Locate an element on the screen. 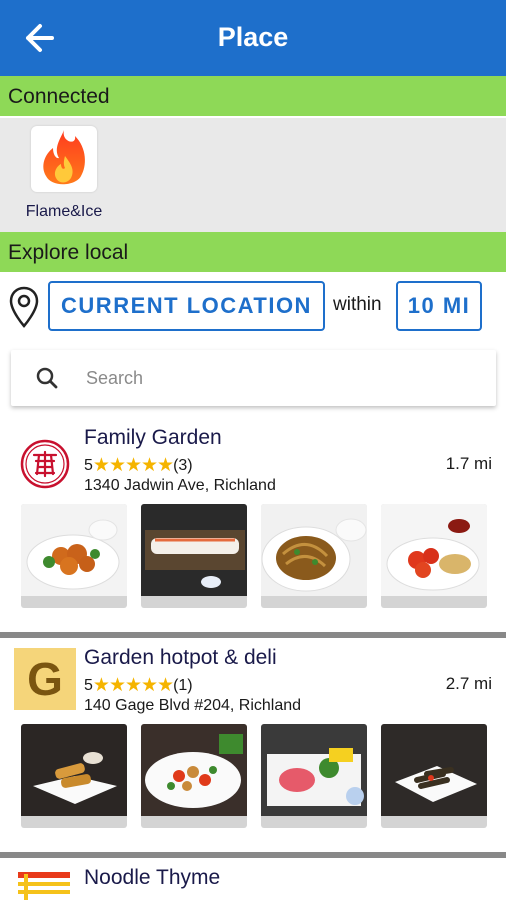 The height and width of the screenshot is (900, 506). location-pin-icon is located at coordinates (24, 309).